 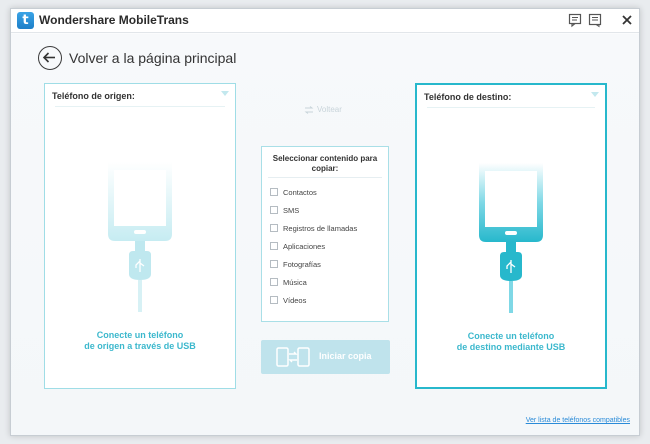 I want to click on destination-panel-title: Teléfono de destino:, so click(x=468, y=97).